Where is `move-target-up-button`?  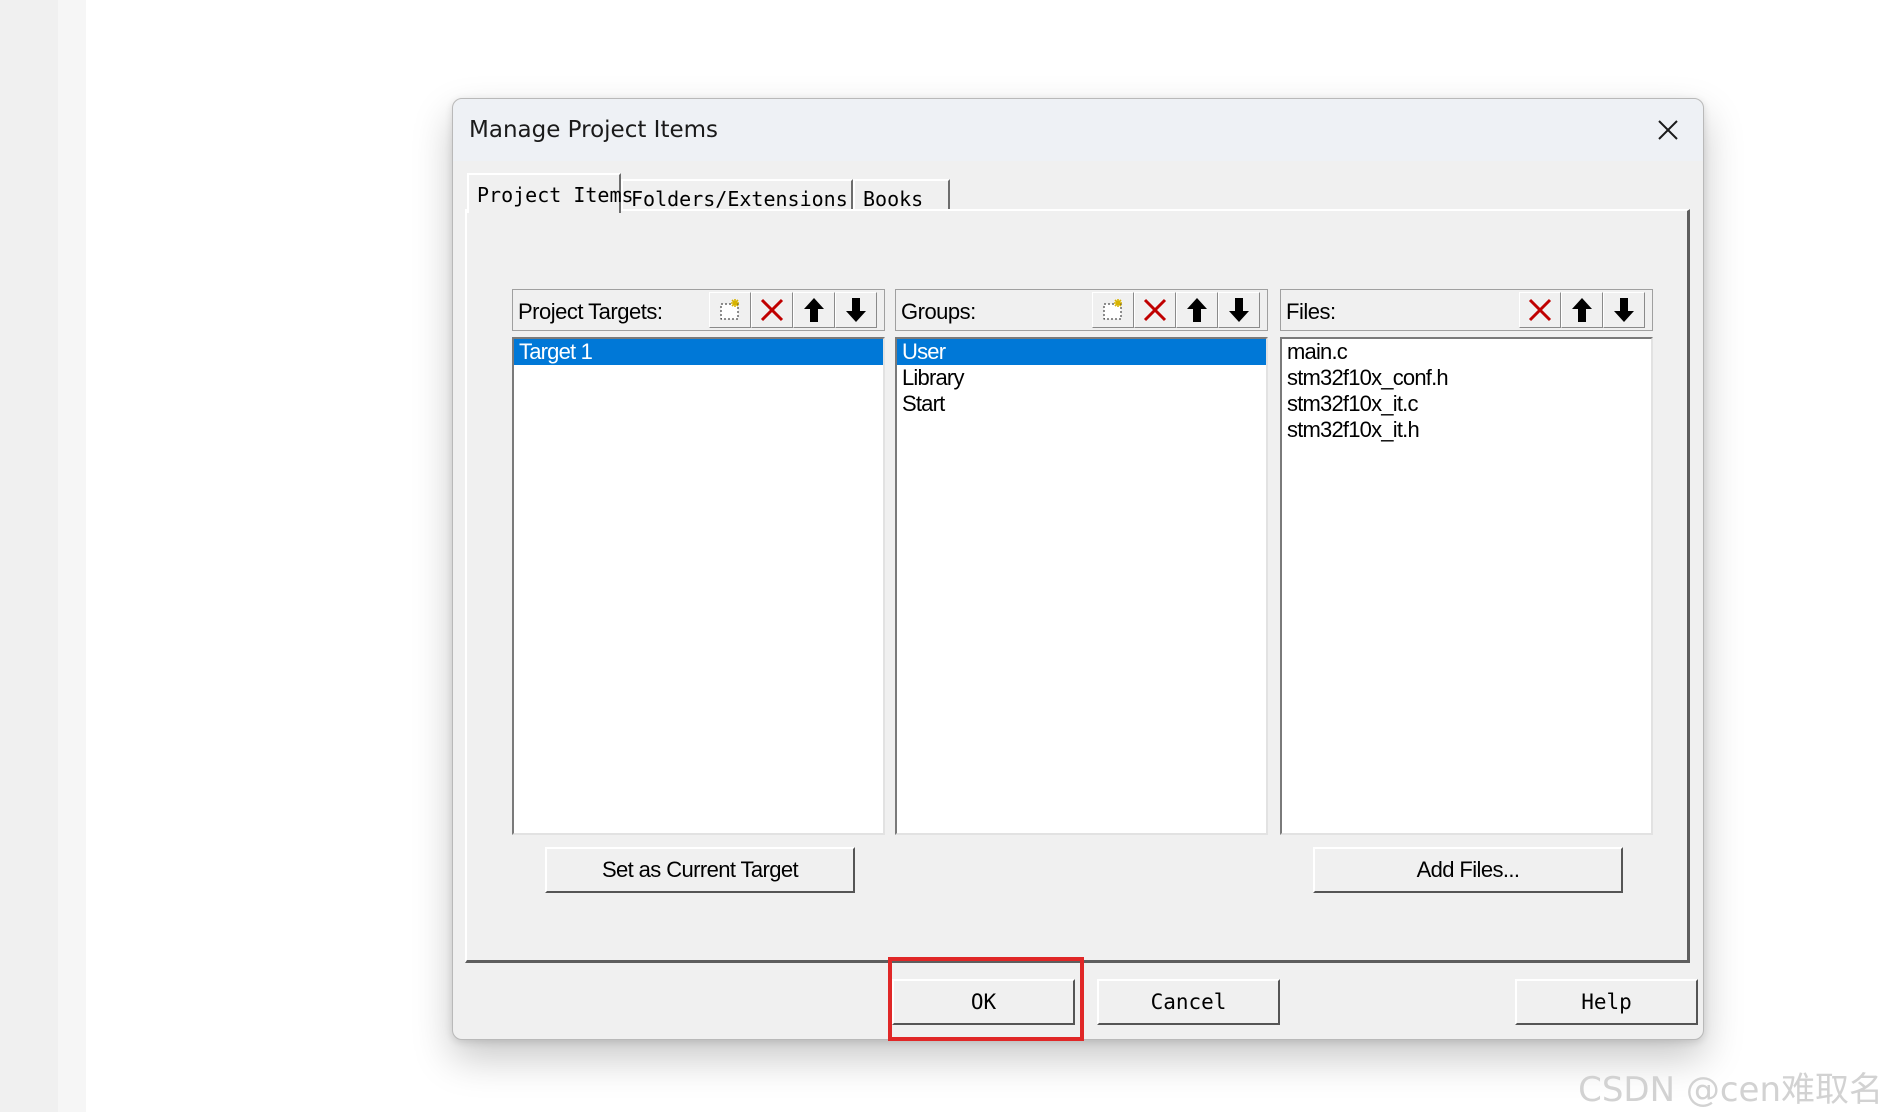
move-target-up-button is located at coordinates (814, 310).